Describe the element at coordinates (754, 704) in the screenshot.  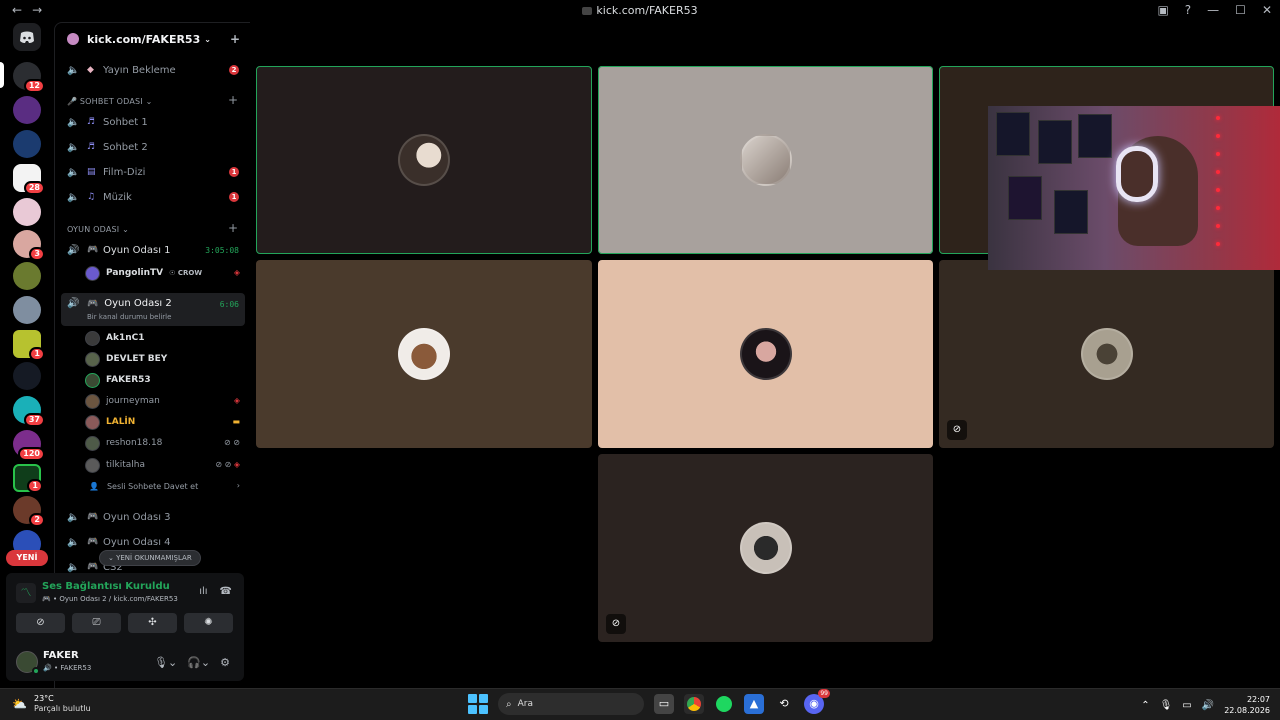
I see `photos-icon: ▲` at that location.